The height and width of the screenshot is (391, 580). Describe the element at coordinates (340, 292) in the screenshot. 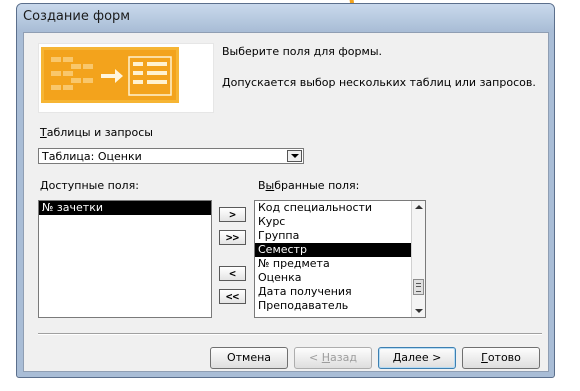

I see `list-item: Дата получения` at that location.